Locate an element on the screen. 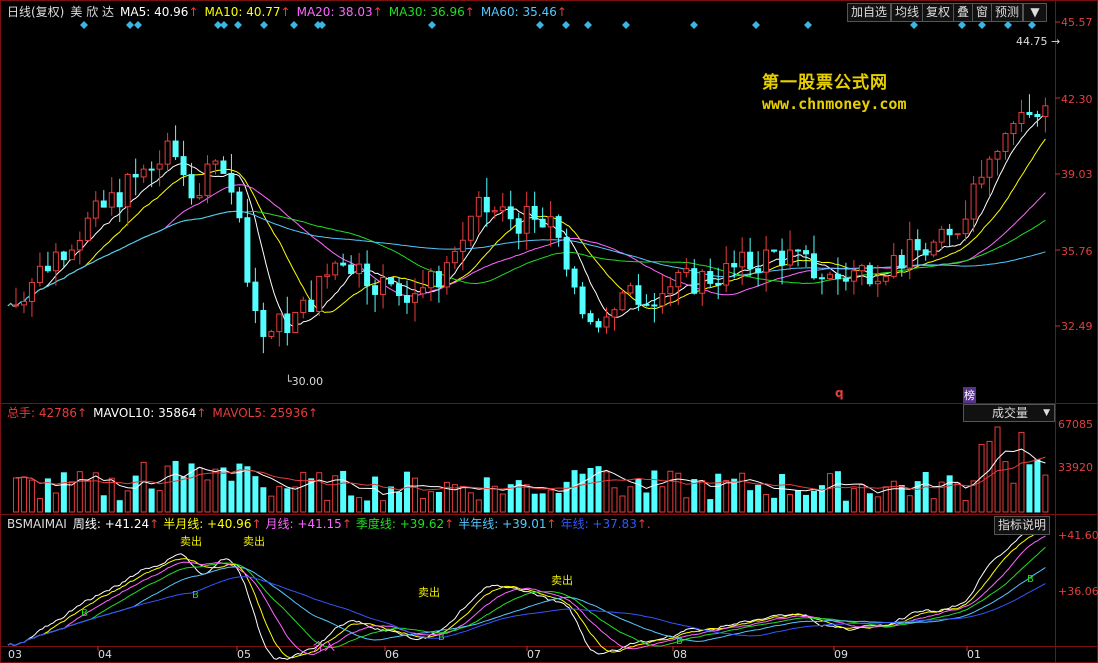 The width and height of the screenshot is (1098, 663). indicator-help-button: 指标说明 is located at coordinates (1022, 525).